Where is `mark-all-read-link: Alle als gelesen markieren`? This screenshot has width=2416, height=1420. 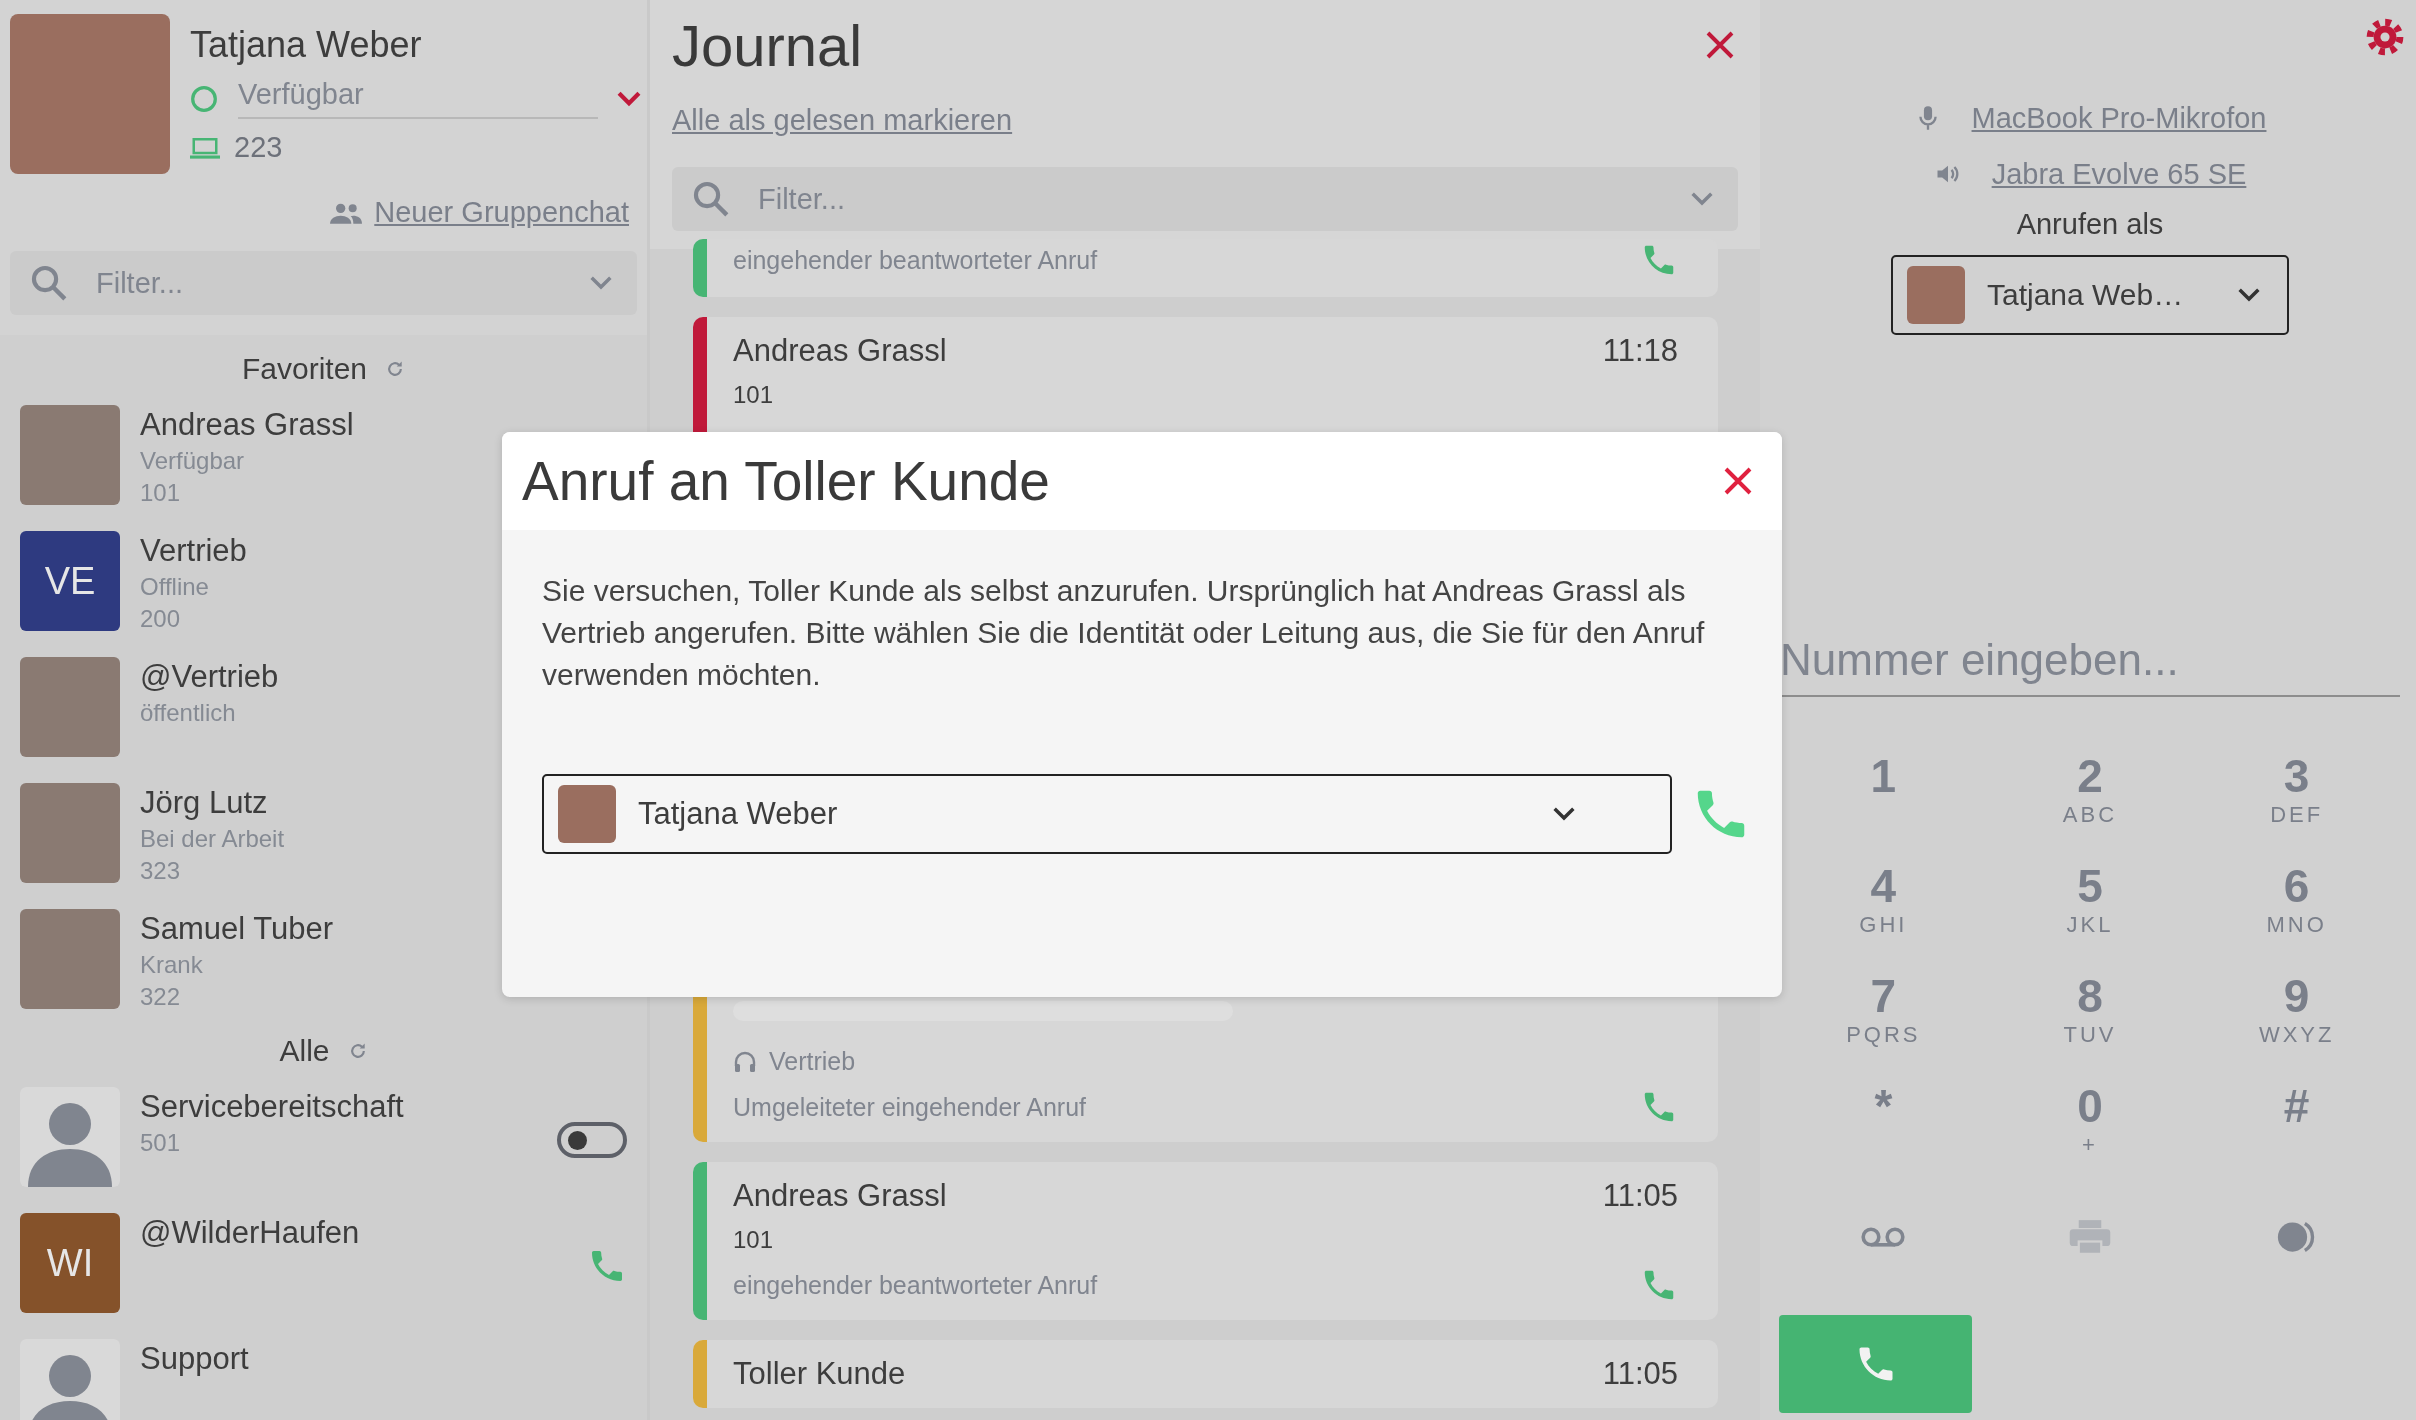
mark-all-read-link: Alle als gelesen markieren is located at coordinates (842, 120).